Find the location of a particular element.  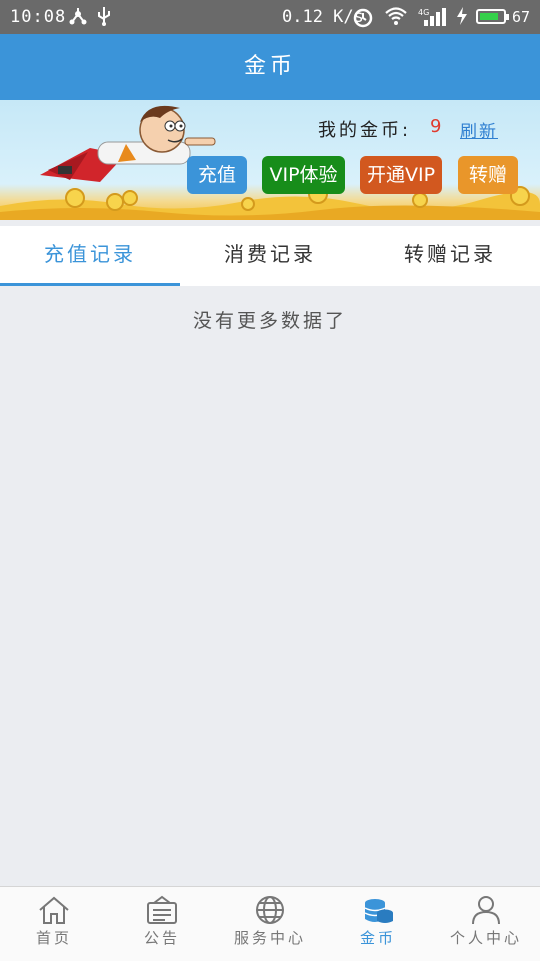

transfer-button: 转赠 is located at coordinates (488, 175).